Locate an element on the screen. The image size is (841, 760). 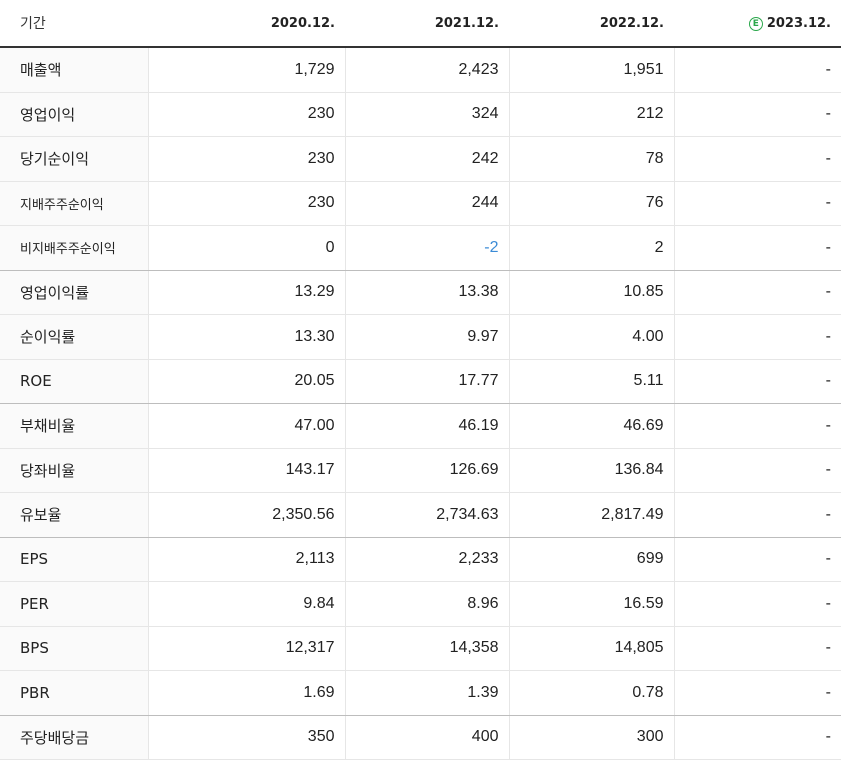
row-label: EPS is located at coordinates (74, 559).